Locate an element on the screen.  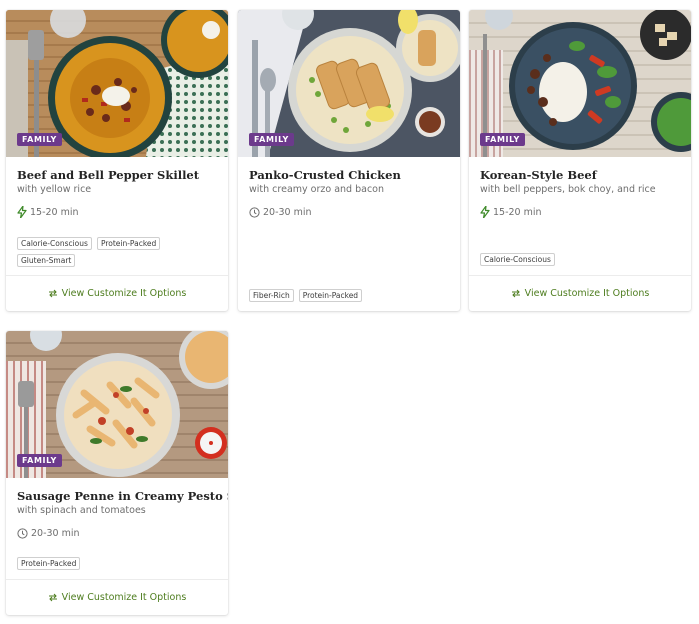
tag-list: Protein-Packed is located at coordinates (117, 563).